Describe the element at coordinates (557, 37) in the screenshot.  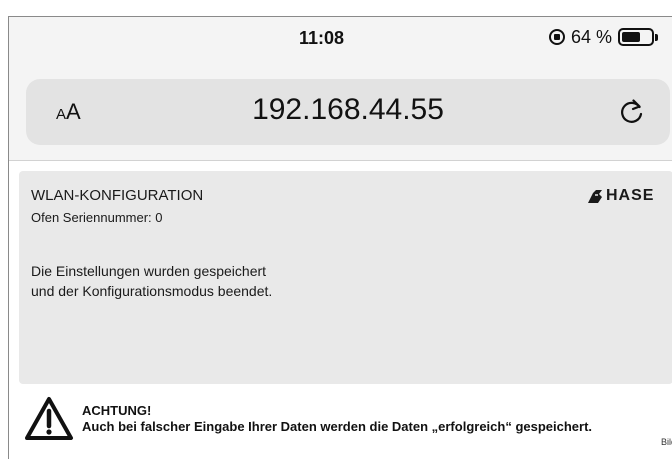
I see `rotation-lock-icon` at that location.